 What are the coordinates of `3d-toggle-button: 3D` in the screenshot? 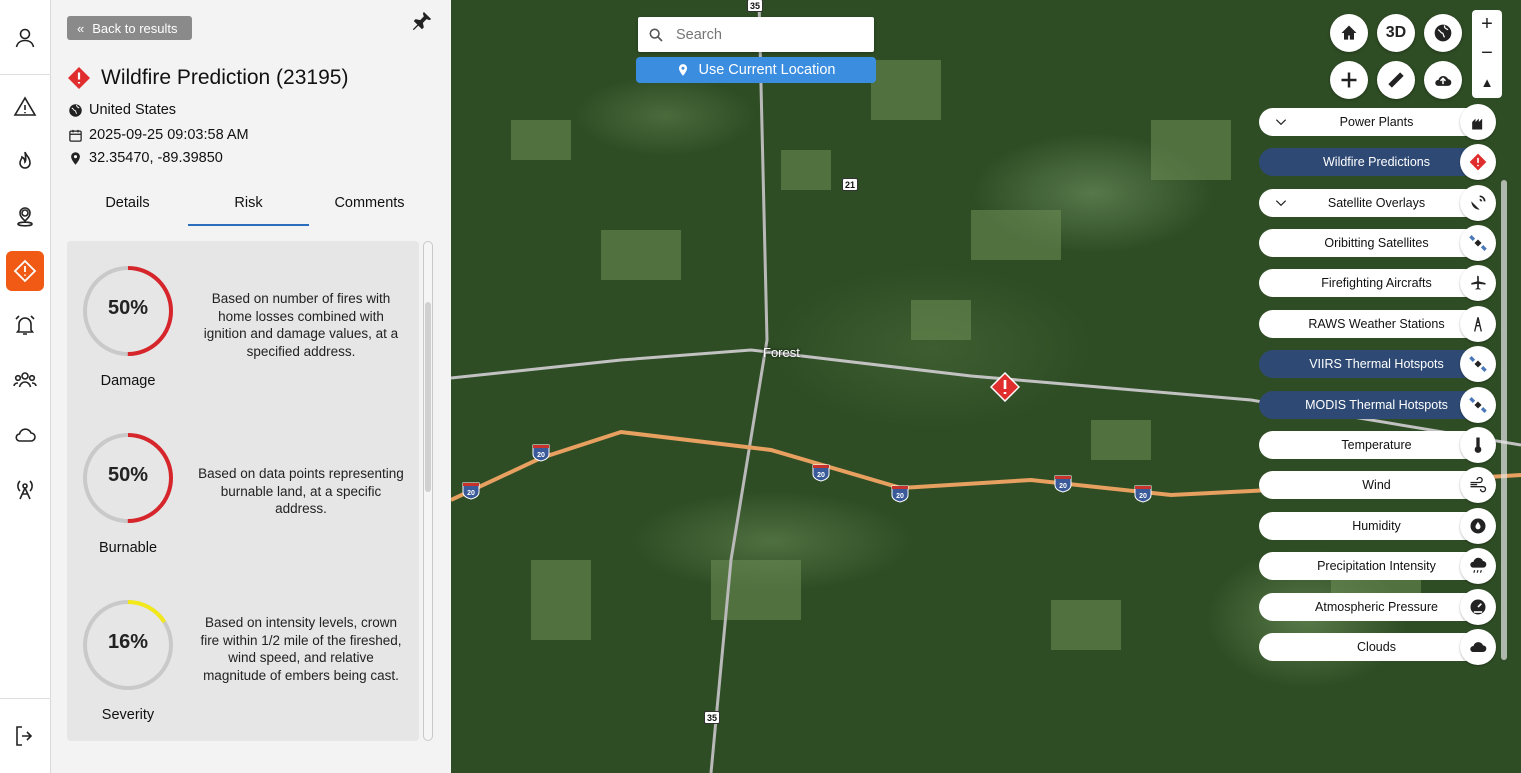 It's located at (1396, 33).